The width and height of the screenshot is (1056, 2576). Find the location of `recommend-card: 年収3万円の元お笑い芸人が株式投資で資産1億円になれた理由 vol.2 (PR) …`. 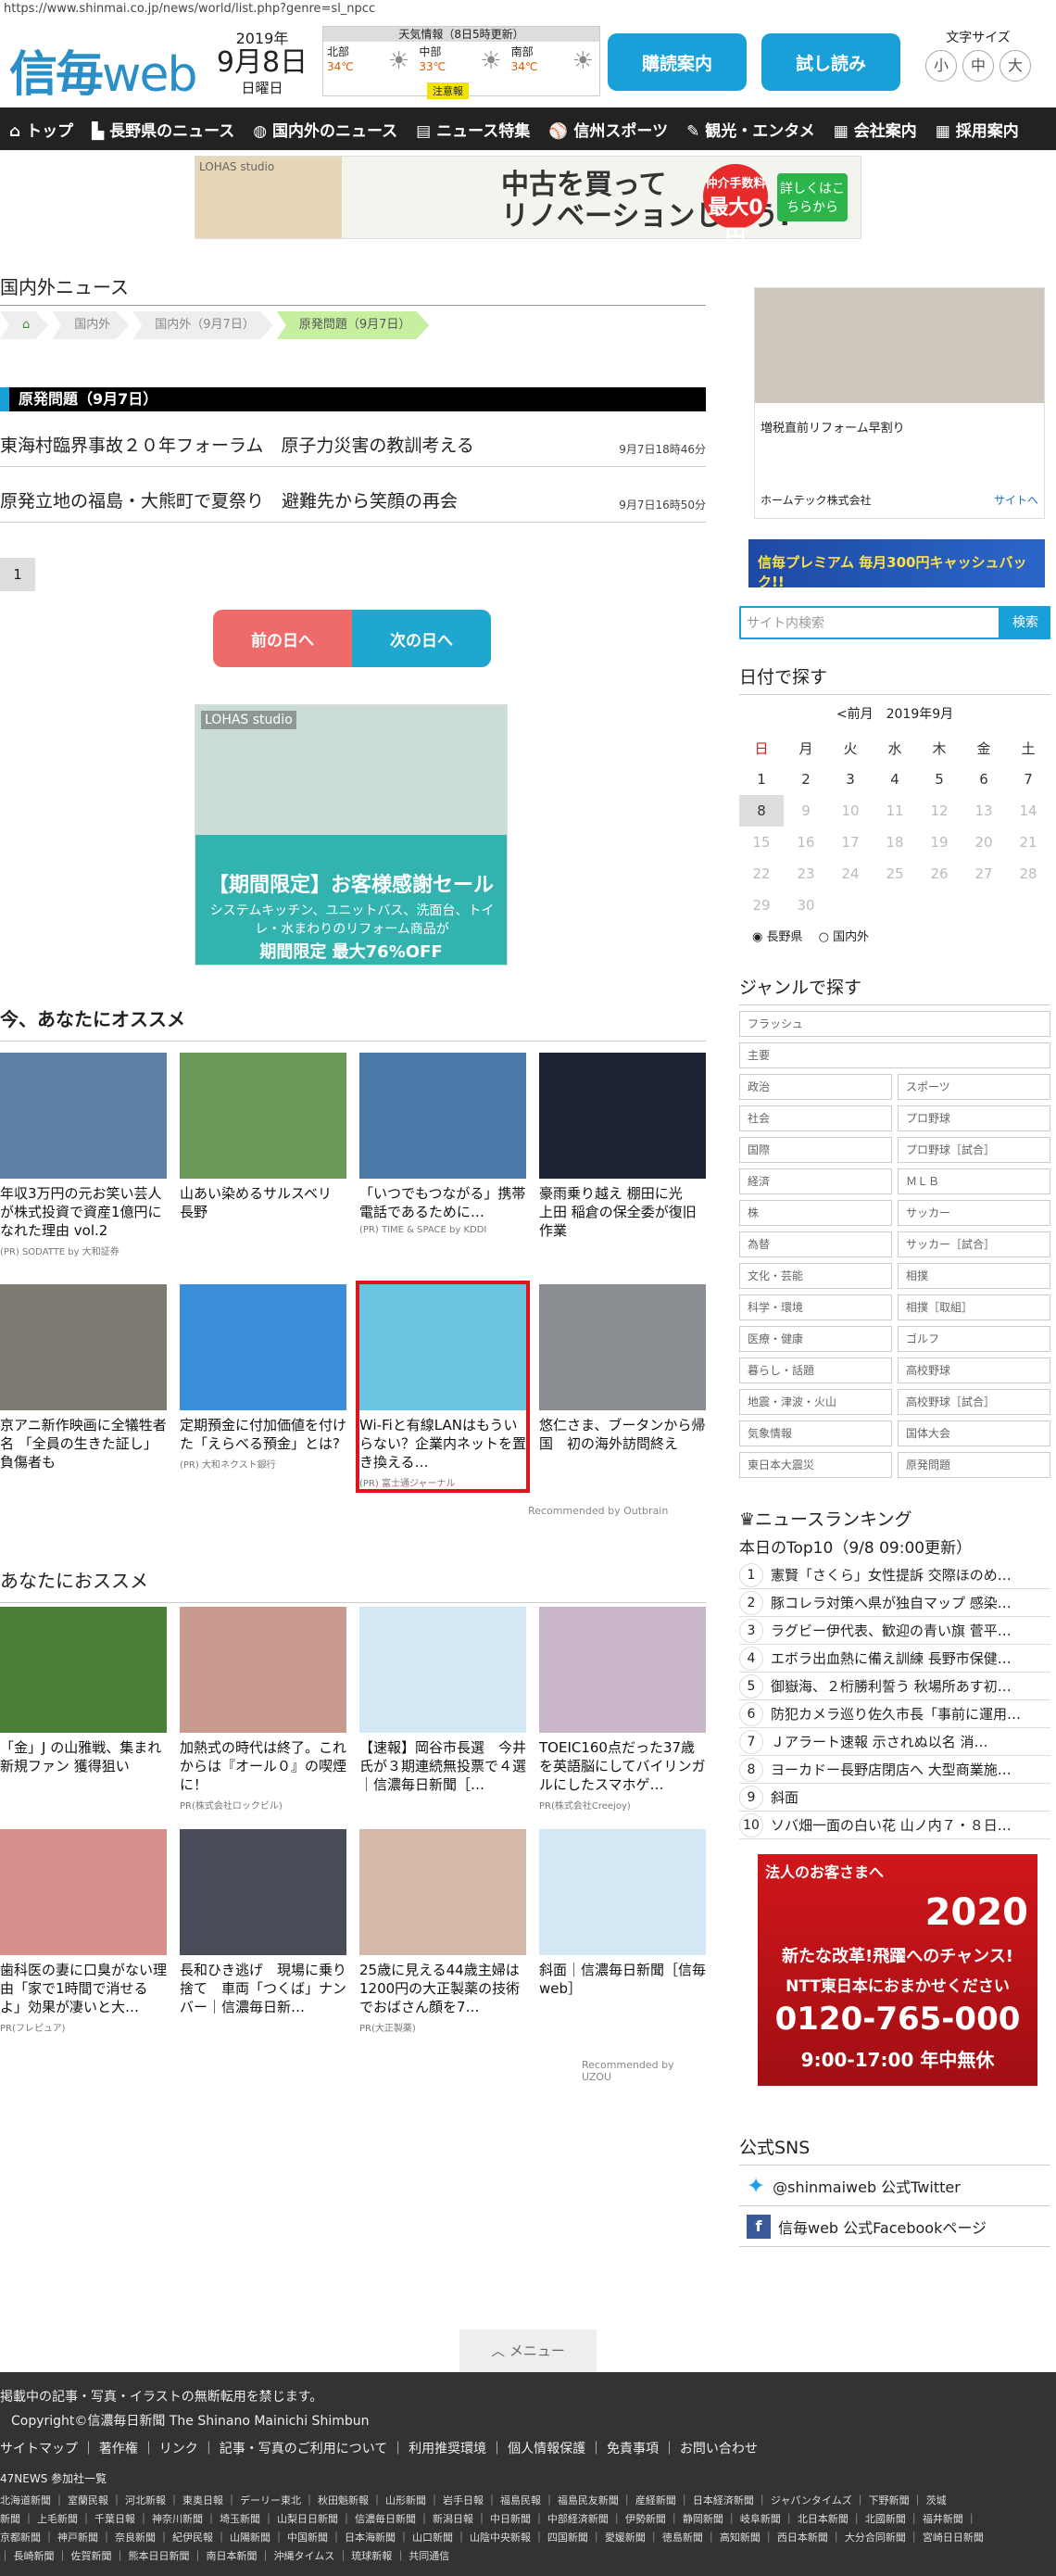

recommend-card: 年収3万円の元お笑い芸人が株式投資で資産1億円になれた理由 vol.2 (PR) … is located at coordinates (83, 1155).